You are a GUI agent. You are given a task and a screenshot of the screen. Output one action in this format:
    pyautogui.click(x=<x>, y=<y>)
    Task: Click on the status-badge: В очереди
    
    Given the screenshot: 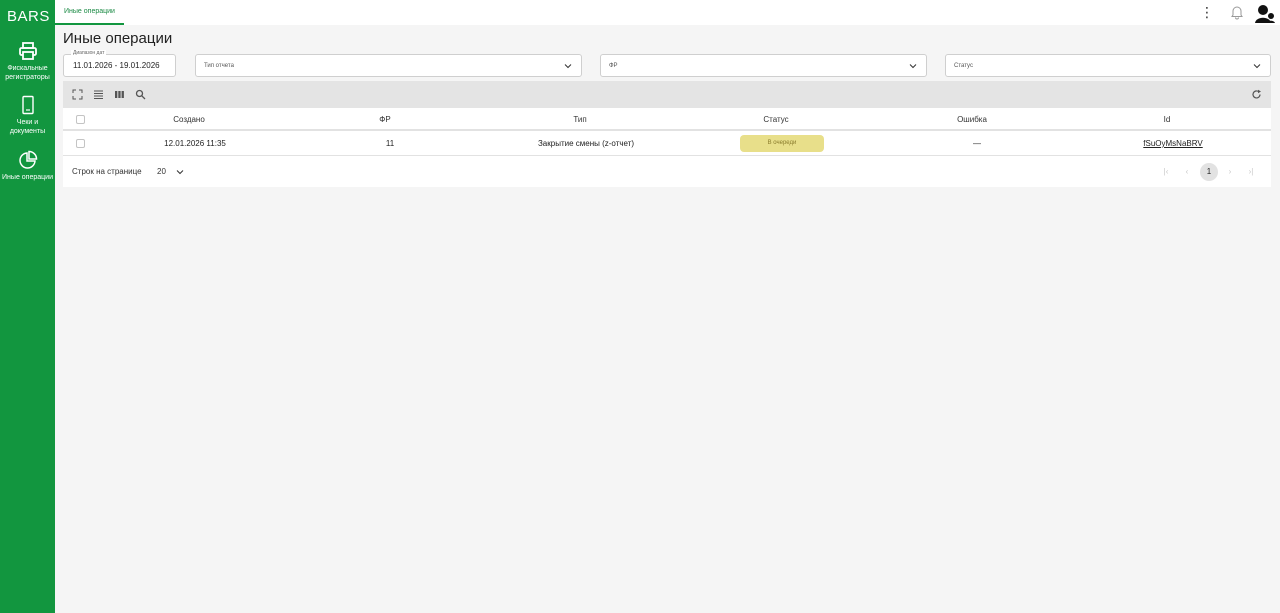 What is the action you would take?
    pyautogui.click(x=782, y=143)
    